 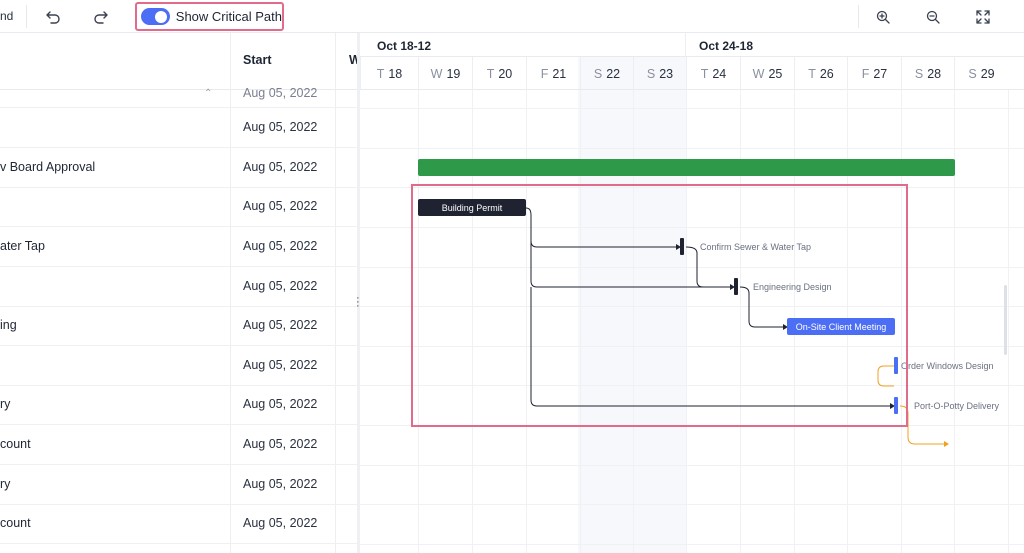 What do you see at coordinates (48, 167) in the screenshot?
I see `task-name: v Board Approval` at bounding box center [48, 167].